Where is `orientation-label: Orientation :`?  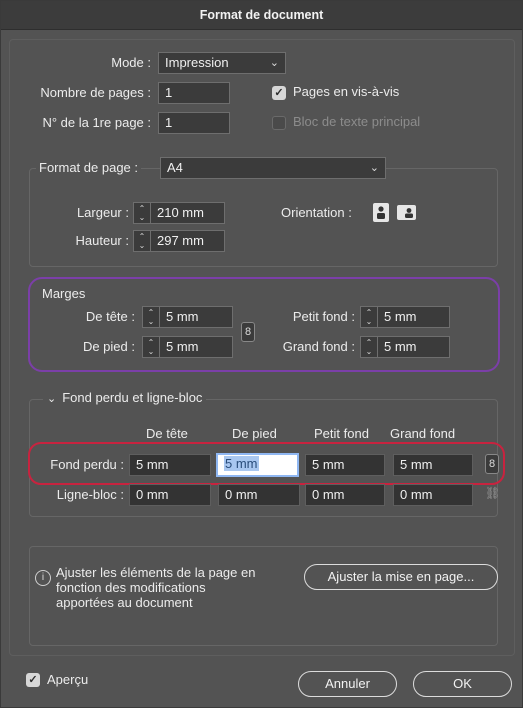 orientation-label: Orientation : is located at coordinates (316, 212).